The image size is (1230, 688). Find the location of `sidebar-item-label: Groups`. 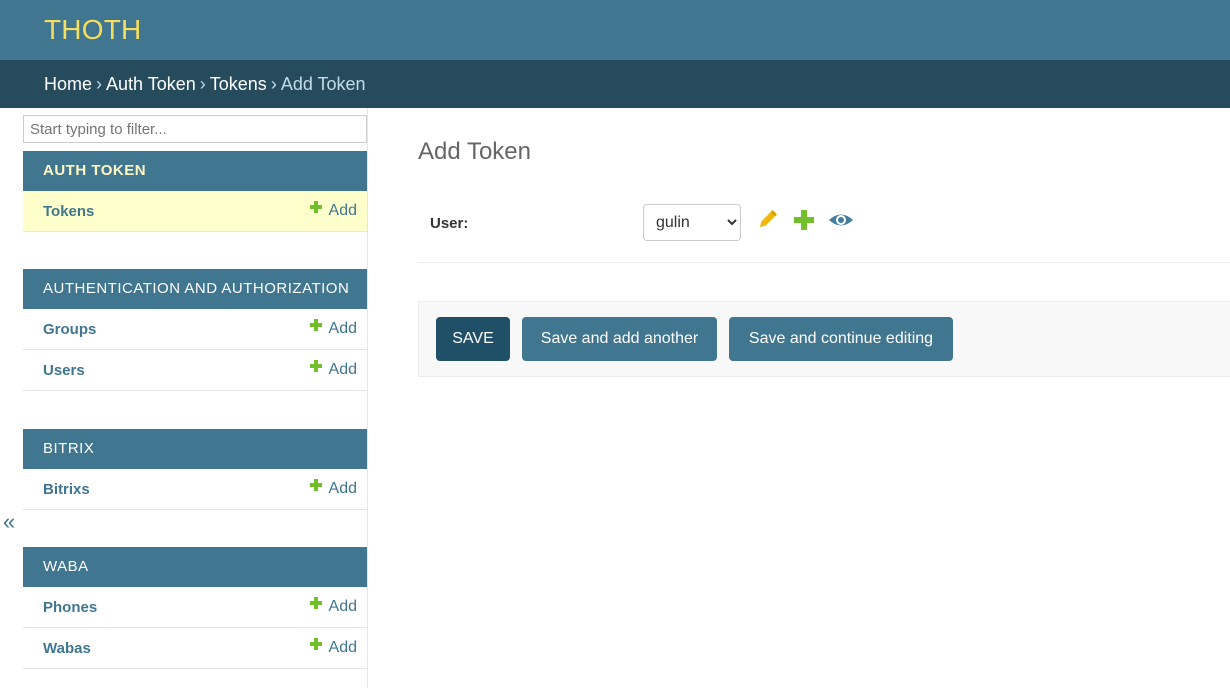

sidebar-item-label: Groups is located at coordinates (69, 329).